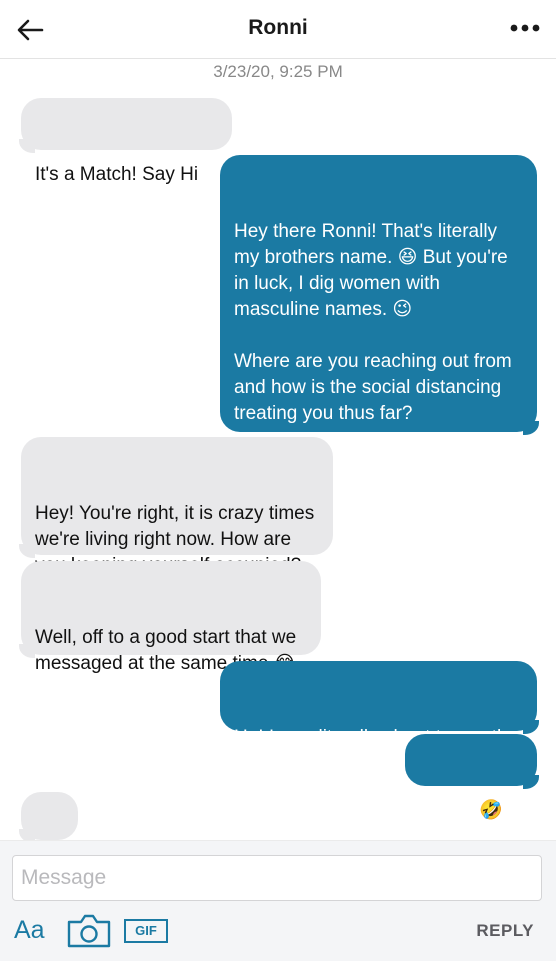 Image resolution: width=556 pixels, height=961 pixels. I want to click on message-bubble-outgoing: Quit it! 🤣, so click(472, 777).